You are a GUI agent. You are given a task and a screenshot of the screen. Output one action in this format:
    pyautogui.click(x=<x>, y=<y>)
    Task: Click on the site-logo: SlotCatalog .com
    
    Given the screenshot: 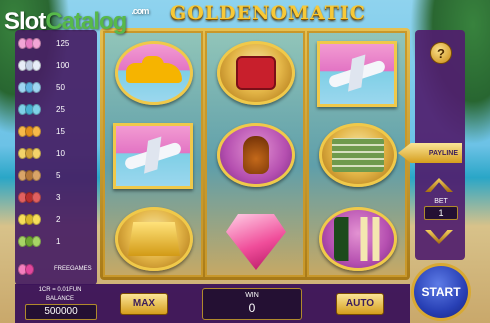 What is the action you would take?
    pyautogui.click(x=76, y=20)
    